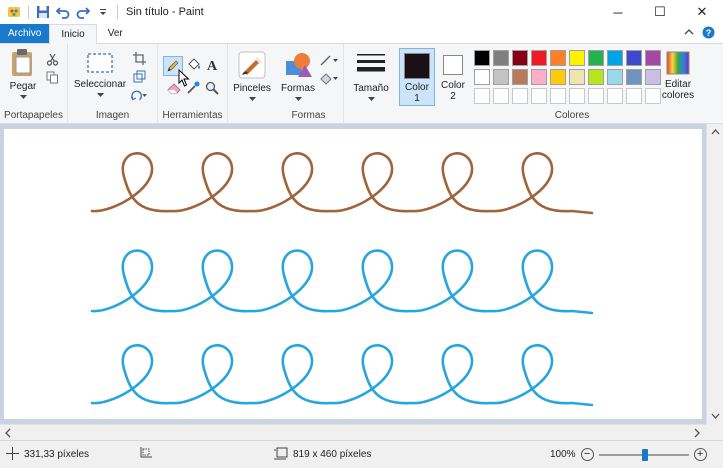 Image resolution: width=723 pixels, height=468 pixels. What do you see at coordinates (184, 78) in the screenshot?
I see `mouse-cursor-icon` at bounding box center [184, 78].